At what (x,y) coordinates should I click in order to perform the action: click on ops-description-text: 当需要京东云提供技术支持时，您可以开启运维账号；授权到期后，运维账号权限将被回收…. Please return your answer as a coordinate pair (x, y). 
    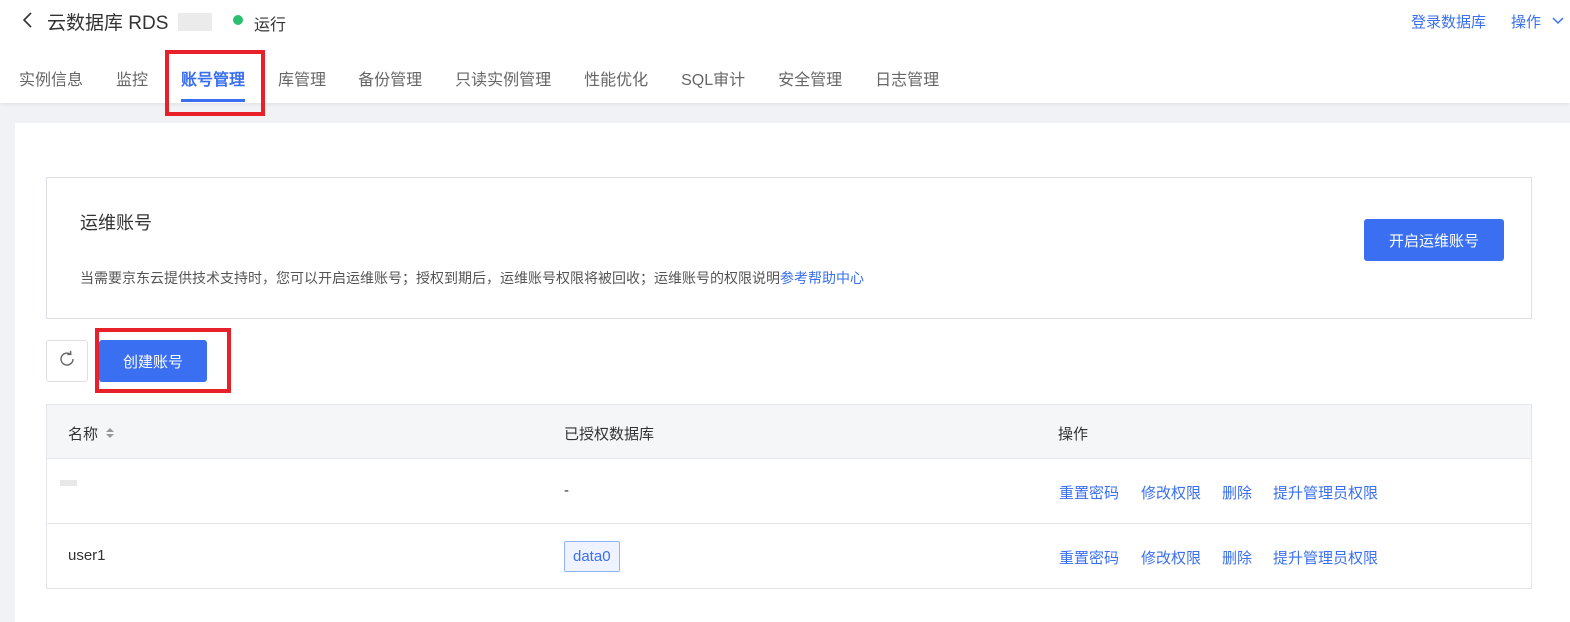
    Looking at the image, I should click on (430, 278).